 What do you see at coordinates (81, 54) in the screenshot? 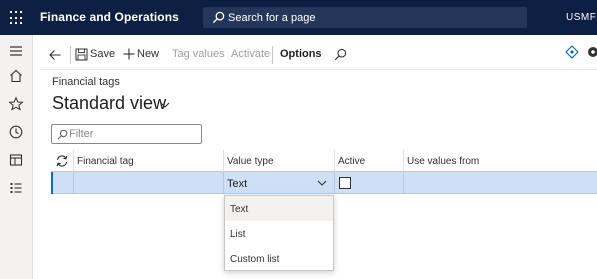
I see `save-icon` at bounding box center [81, 54].